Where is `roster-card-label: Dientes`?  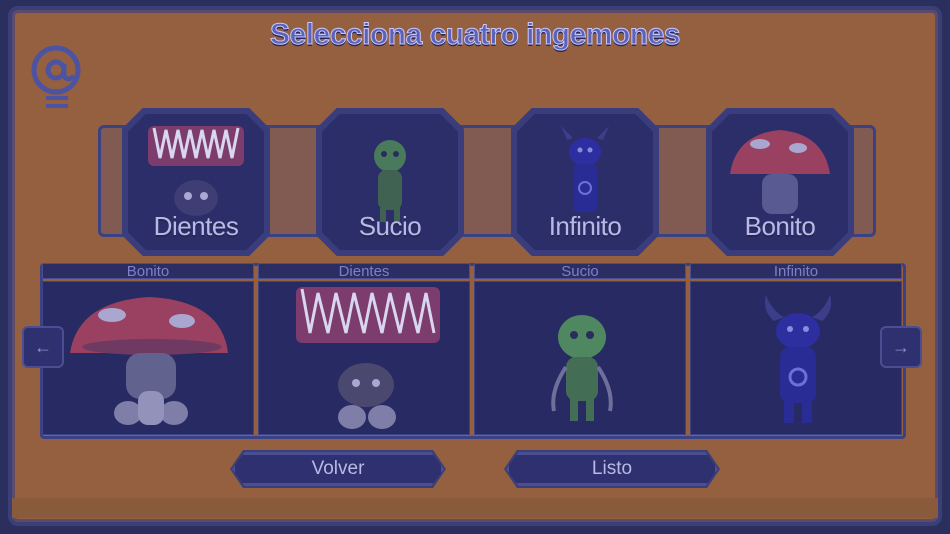
roster-card-label: Dientes is located at coordinates (364, 271).